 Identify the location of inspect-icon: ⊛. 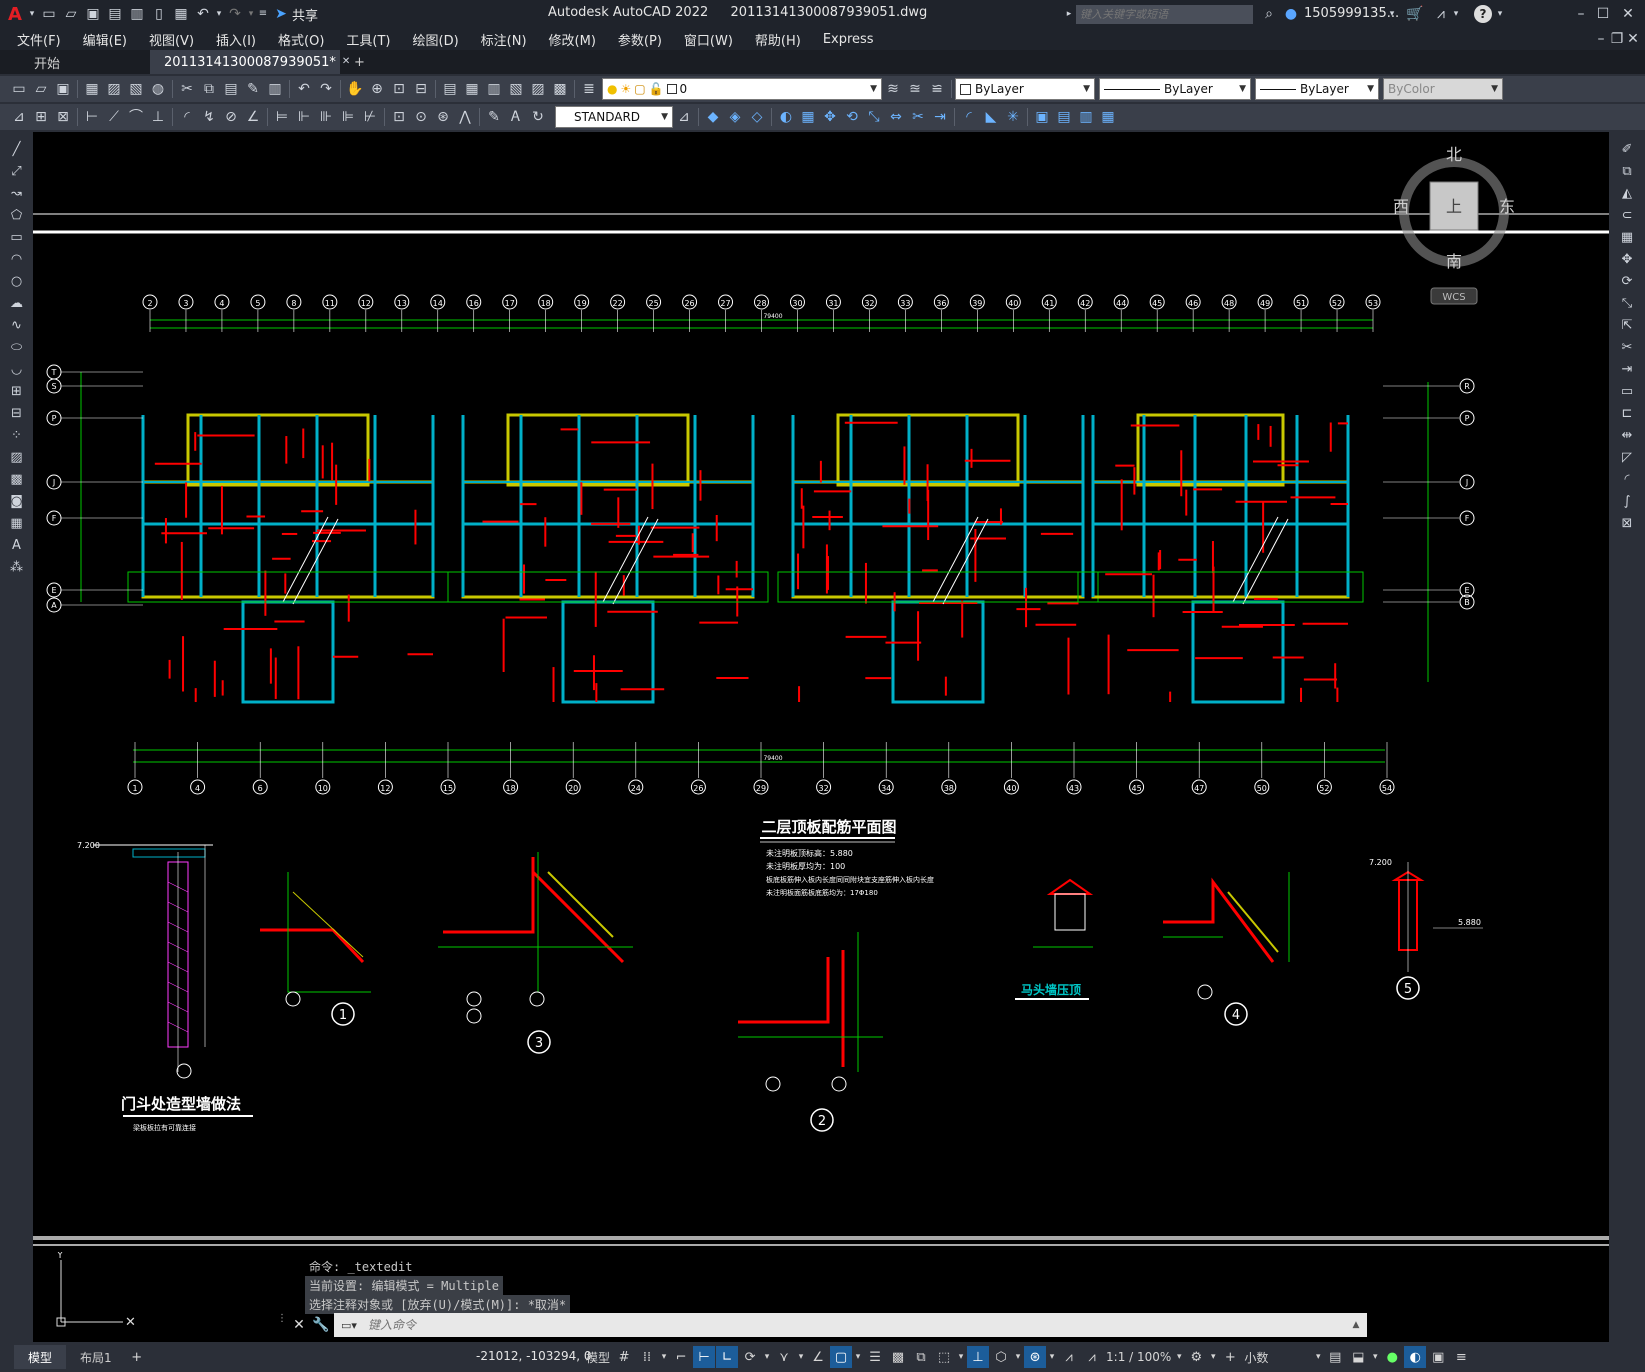
(443, 117).